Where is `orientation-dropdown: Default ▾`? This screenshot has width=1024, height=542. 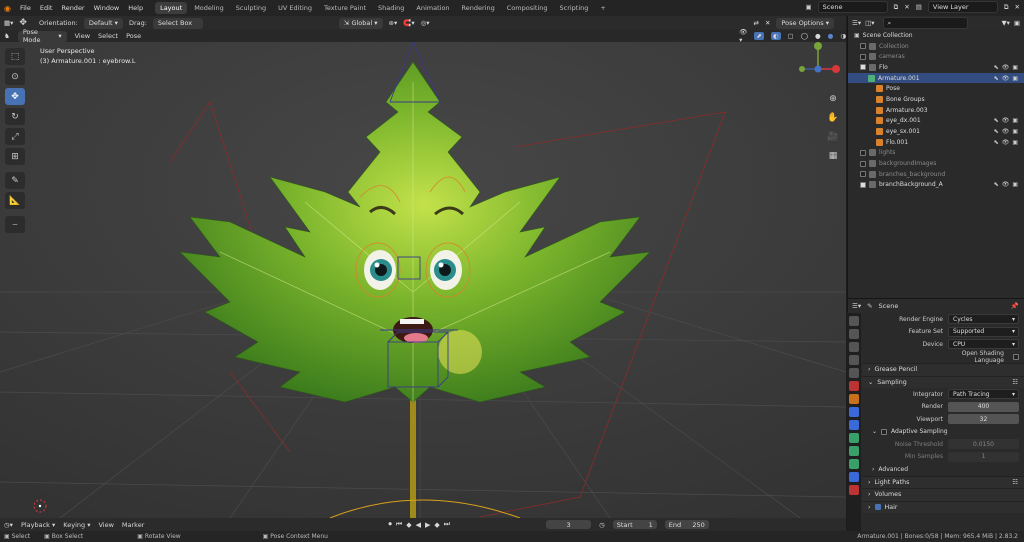
orientation-dropdown: Default ▾ is located at coordinates (103, 23).